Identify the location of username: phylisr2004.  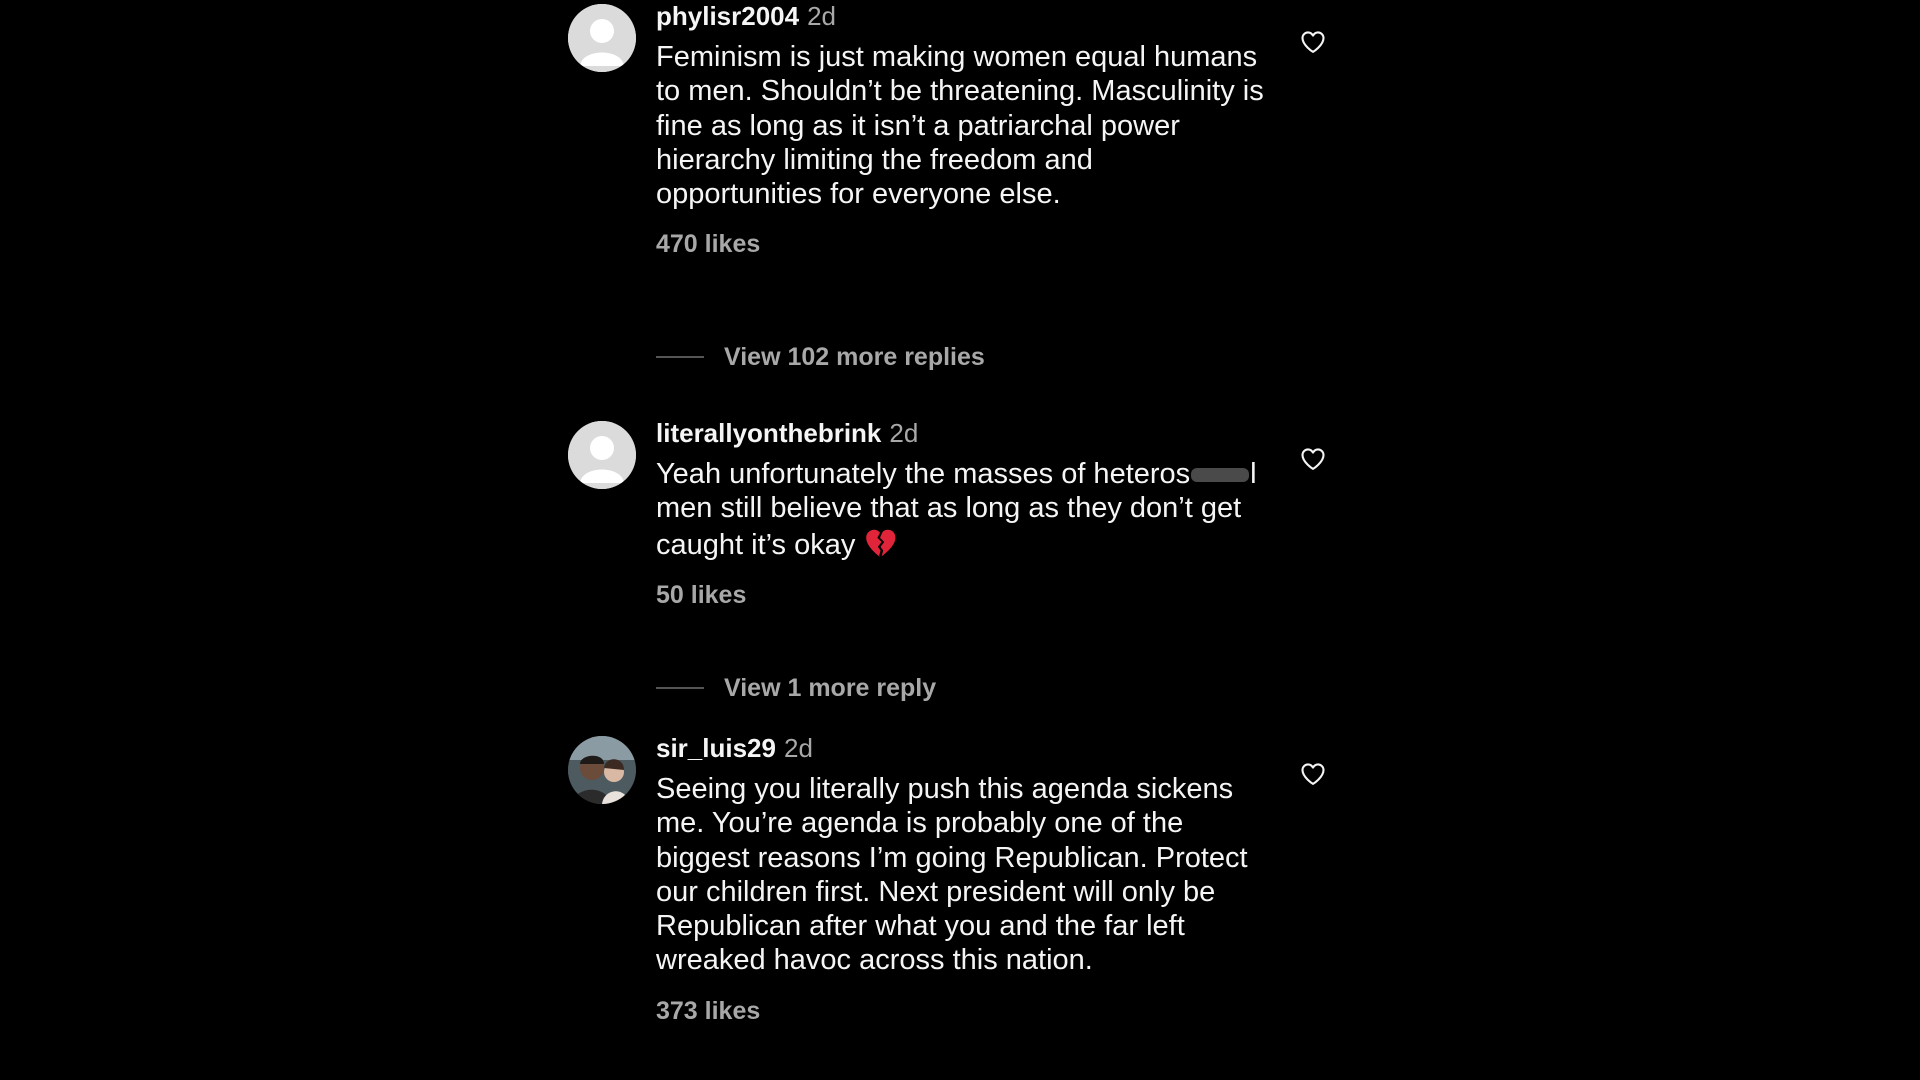
(727, 16).